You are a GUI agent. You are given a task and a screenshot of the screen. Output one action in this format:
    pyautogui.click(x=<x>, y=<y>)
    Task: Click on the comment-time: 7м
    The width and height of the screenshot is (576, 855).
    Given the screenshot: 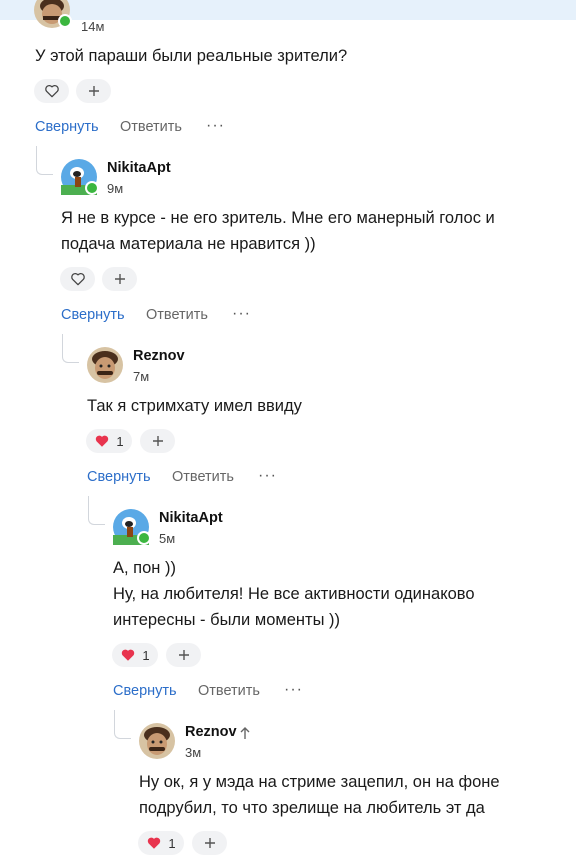 What is the action you would take?
    pyautogui.click(x=141, y=376)
    